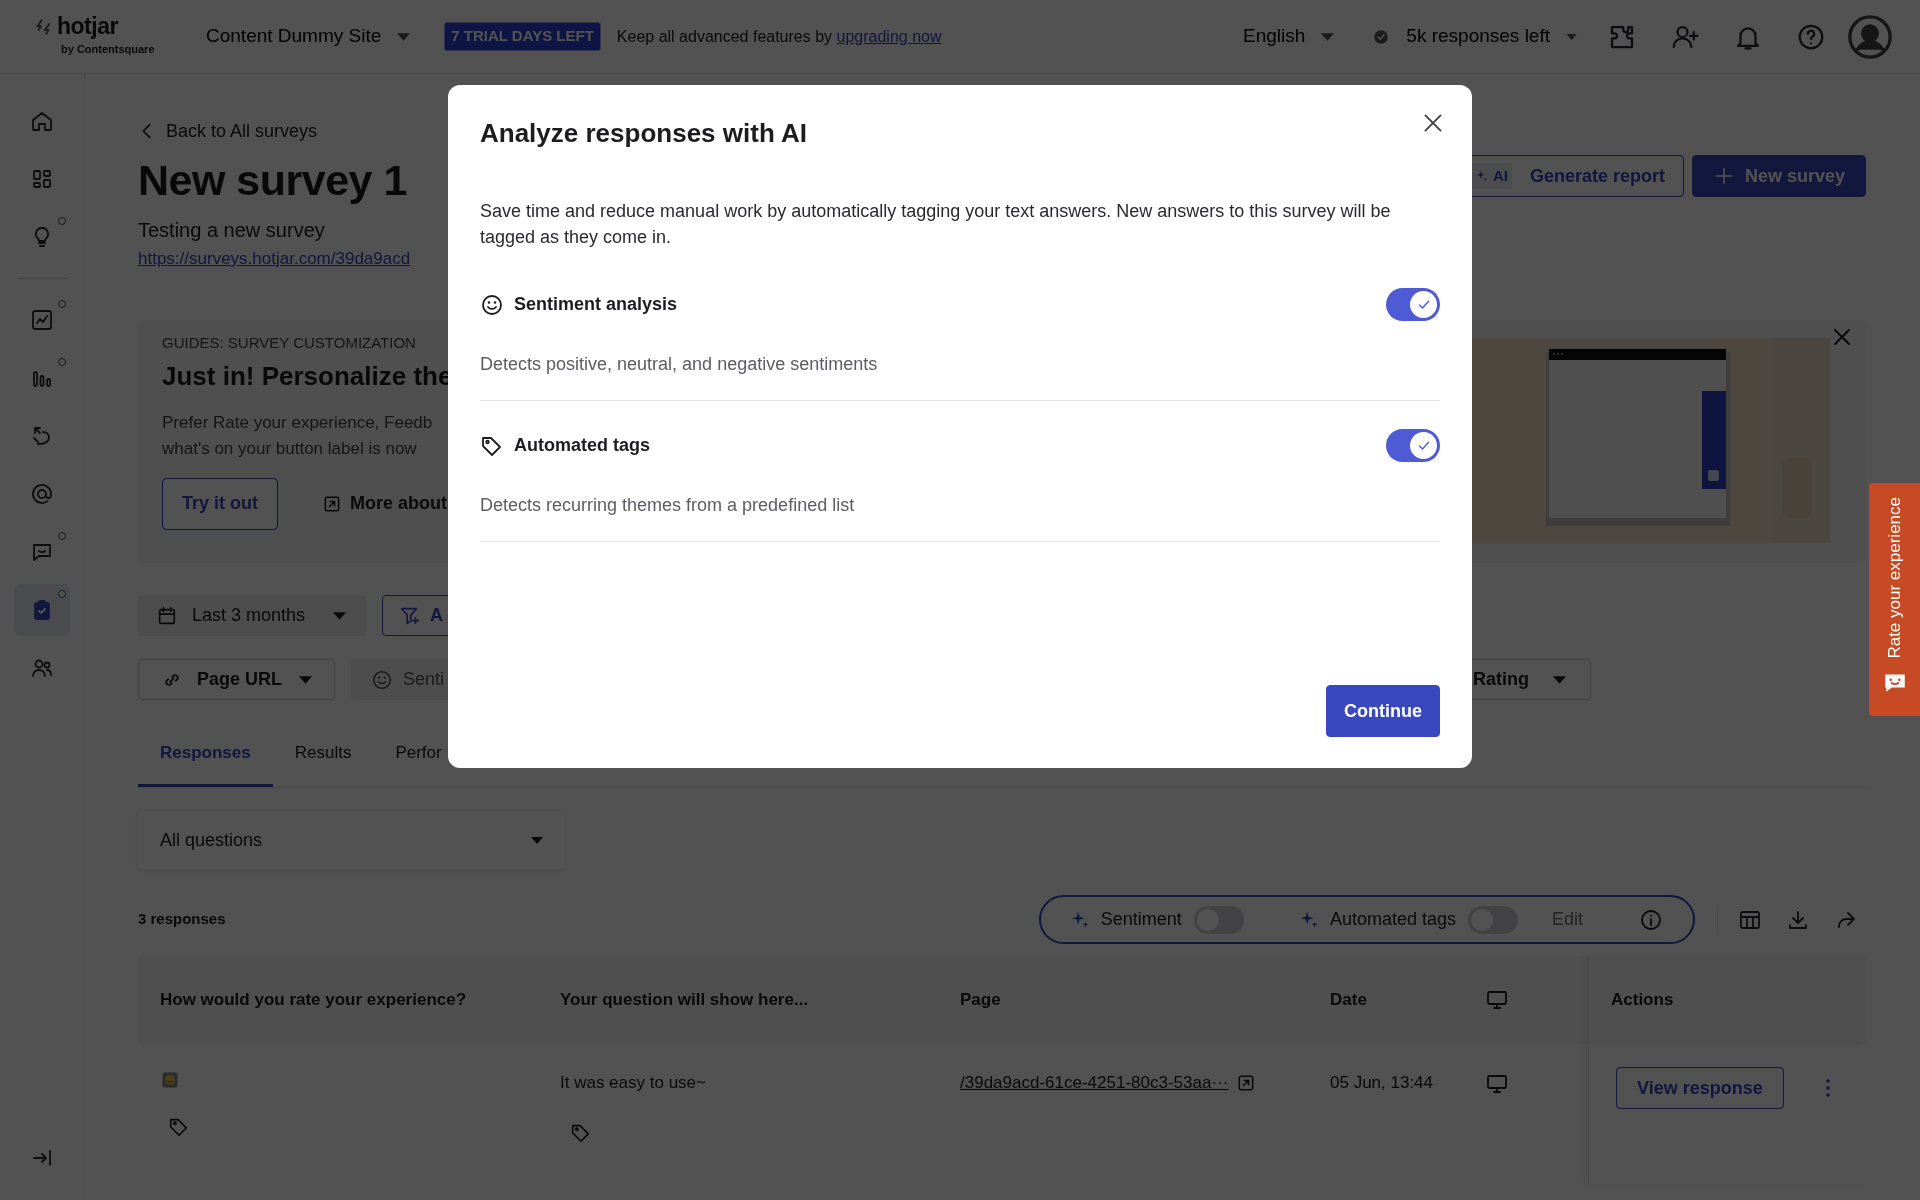 The height and width of the screenshot is (1200, 1920). Describe the element at coordinates (313, 1000) in the screenshot. I see `column-header: How would you rate your experience?` at that location.